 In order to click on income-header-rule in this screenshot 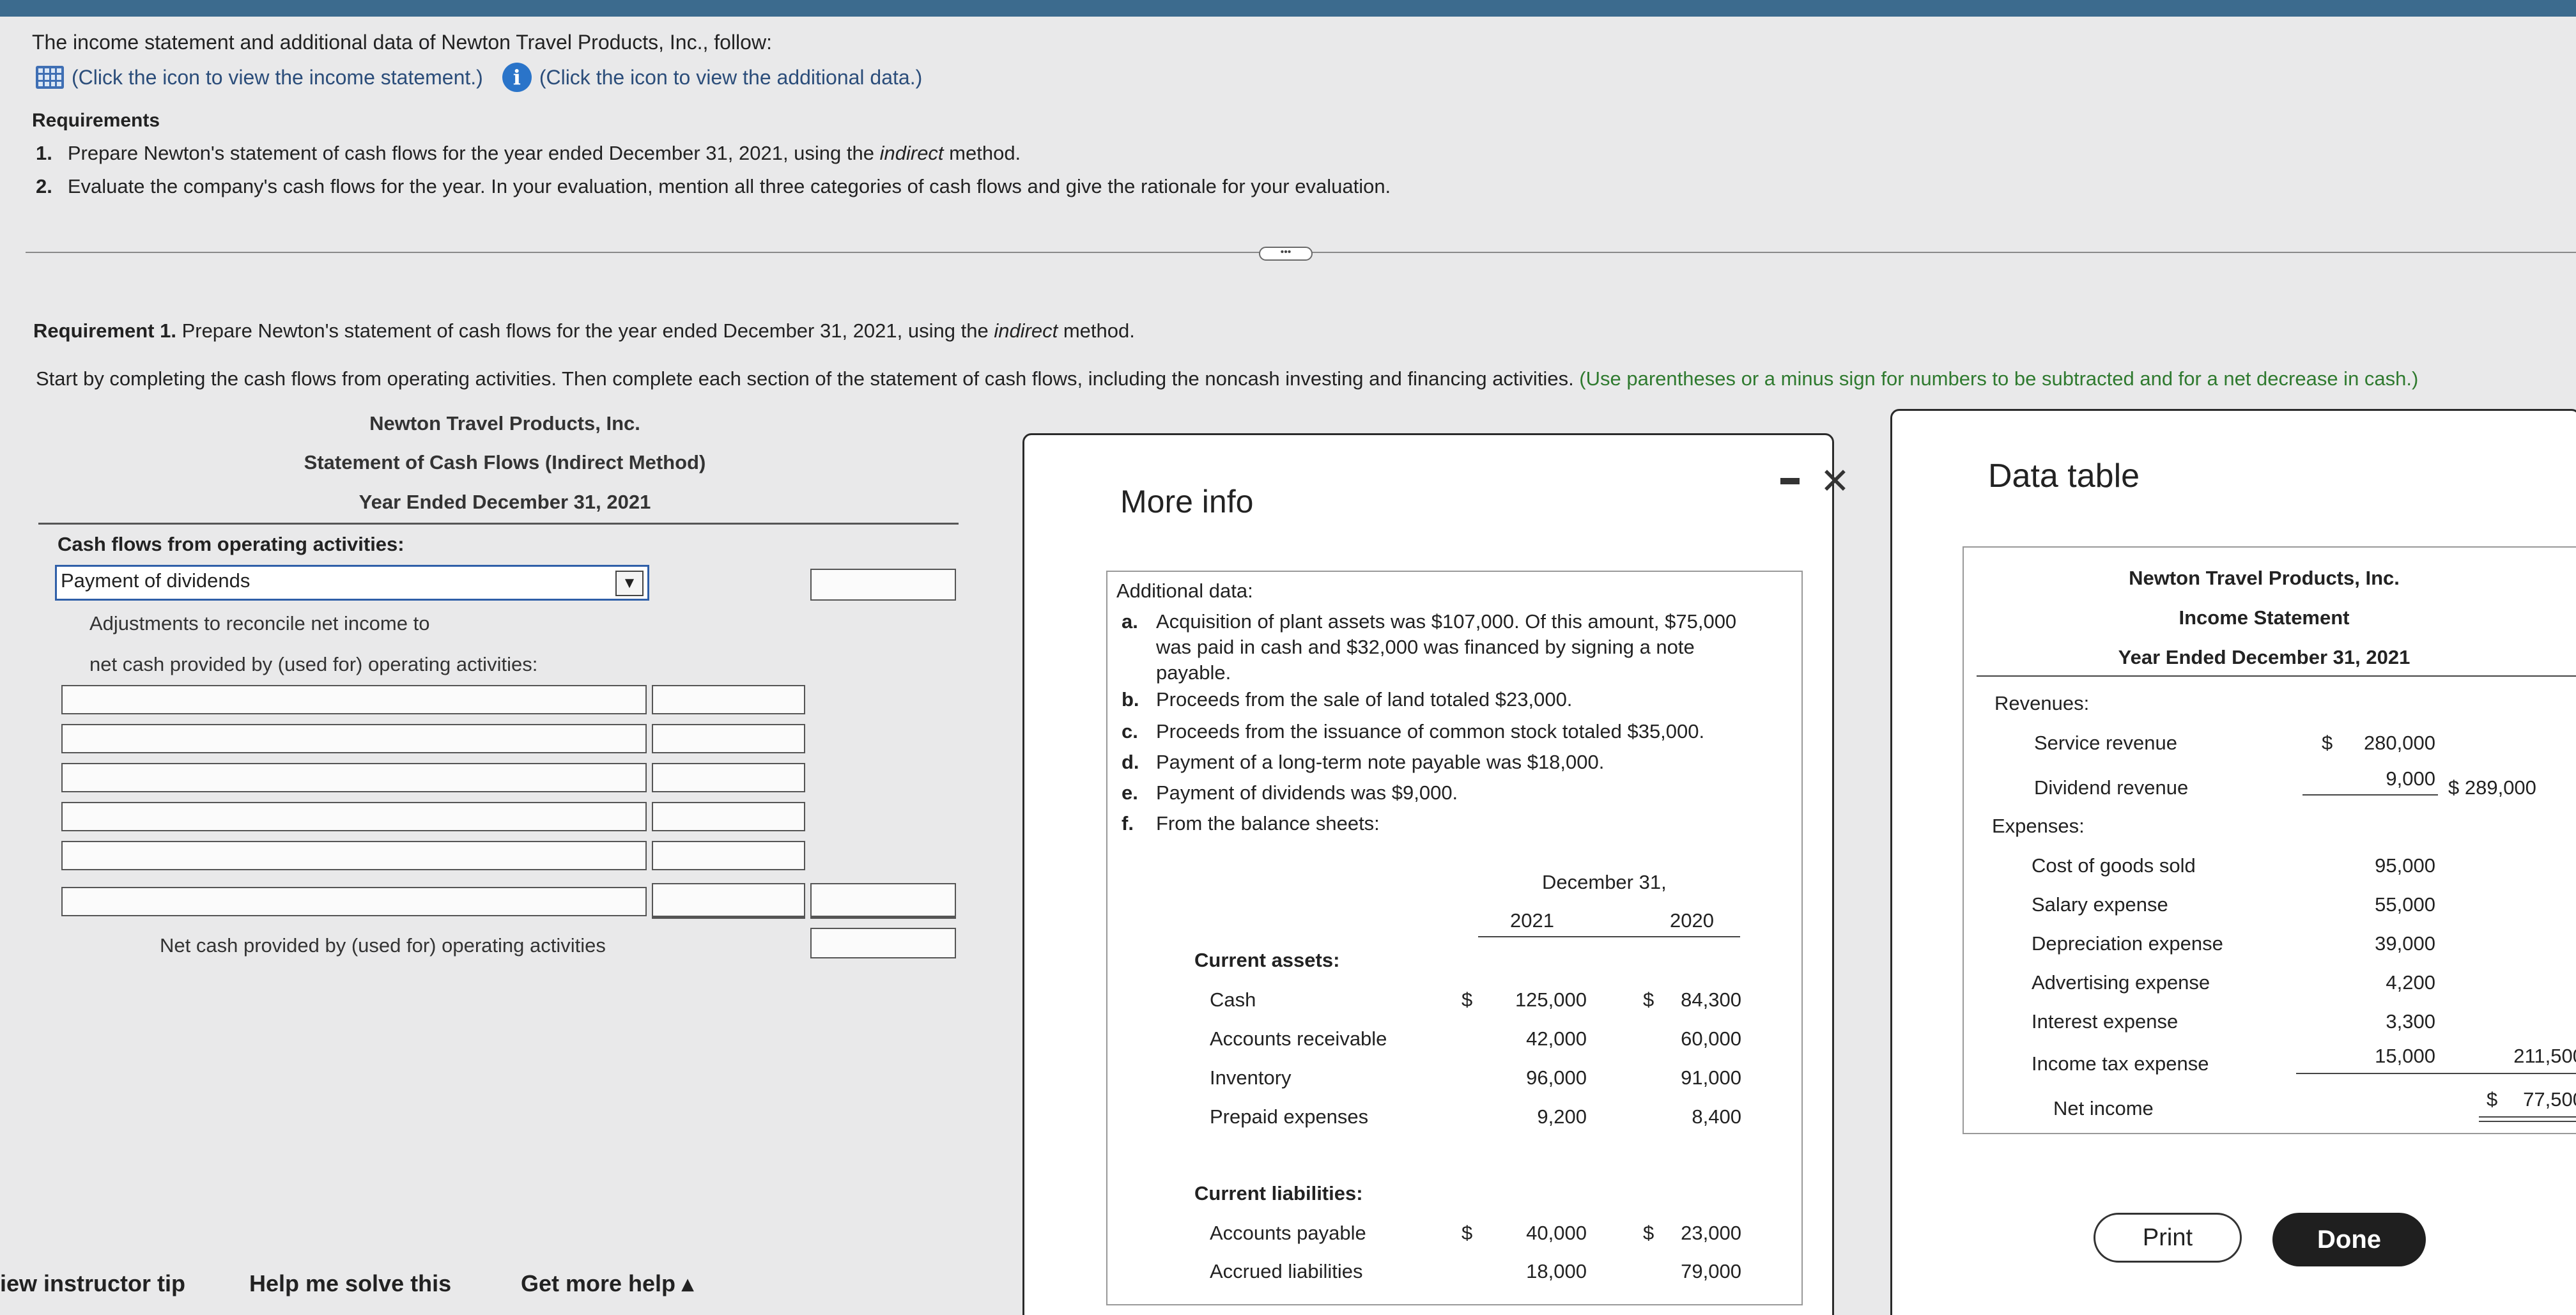, I will do `click(2276, 676)`.